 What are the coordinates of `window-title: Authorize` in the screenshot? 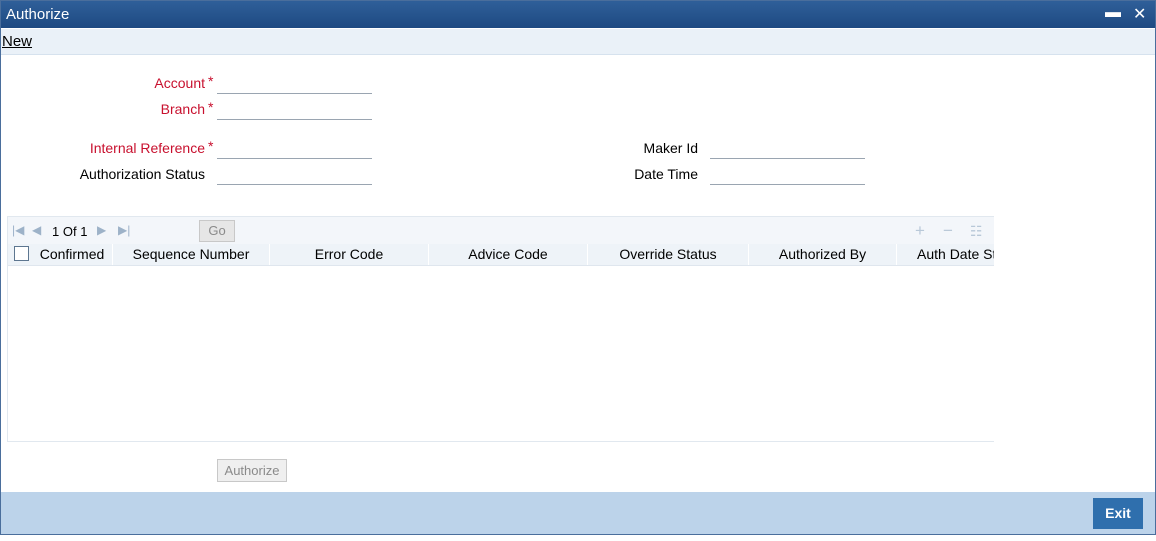 It's located at (38, 14).